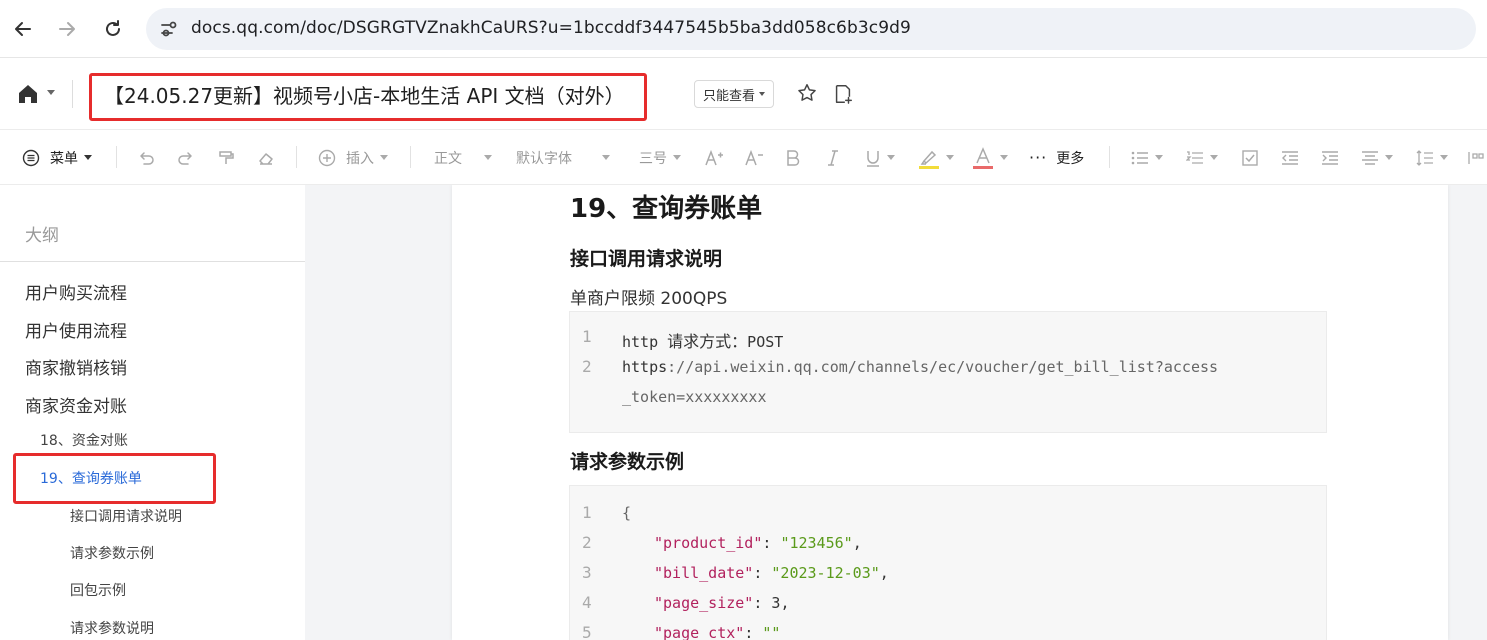 This screenshot has width=1487, height=640. What do you see at coordinates (327, 157) in the screenshot?
I see `plus-circle-icon` at bounding box center [327, 157].